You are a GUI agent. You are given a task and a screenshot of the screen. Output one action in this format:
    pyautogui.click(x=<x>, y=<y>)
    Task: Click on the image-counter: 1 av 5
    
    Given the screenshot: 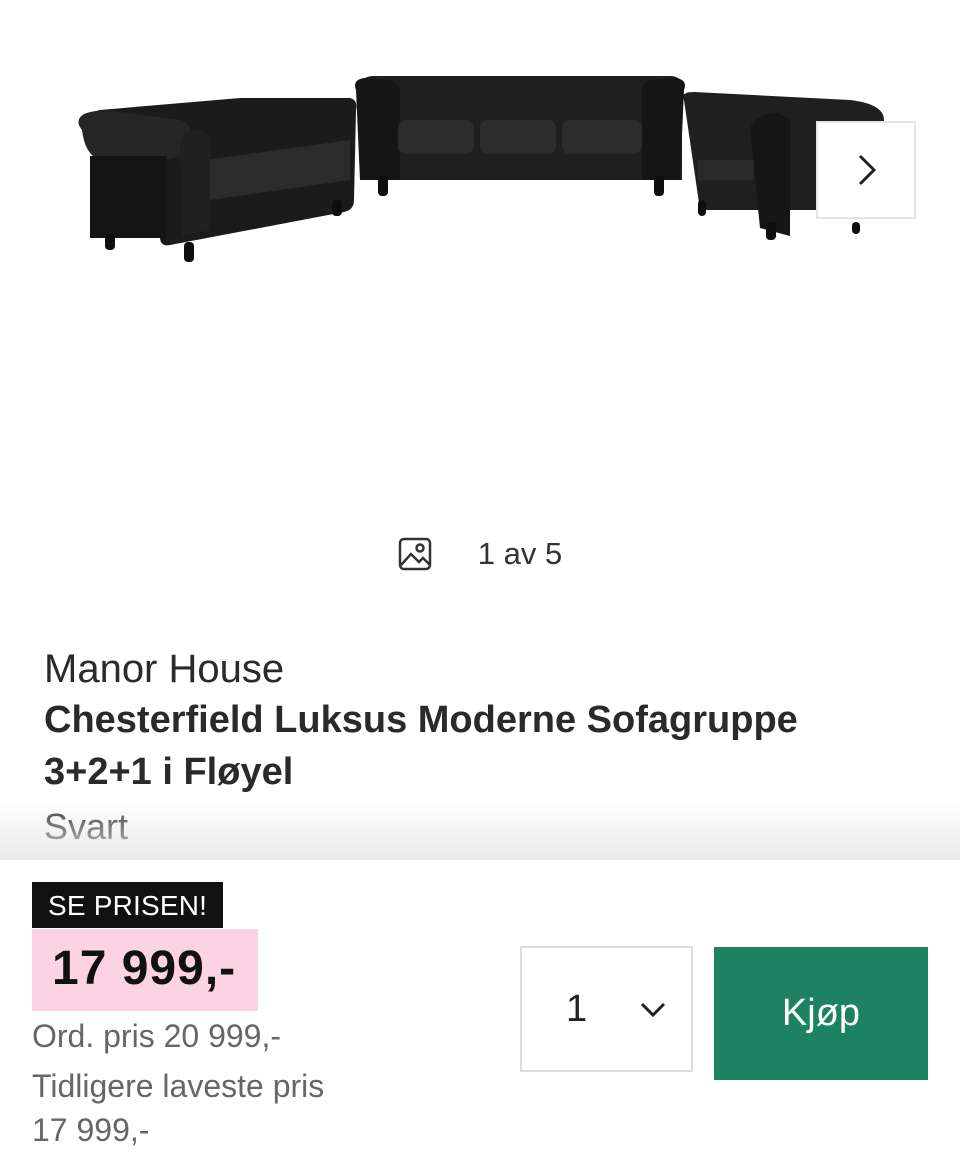 What is the action you would take?
    pyautogui.click(x=480, y=554)
    